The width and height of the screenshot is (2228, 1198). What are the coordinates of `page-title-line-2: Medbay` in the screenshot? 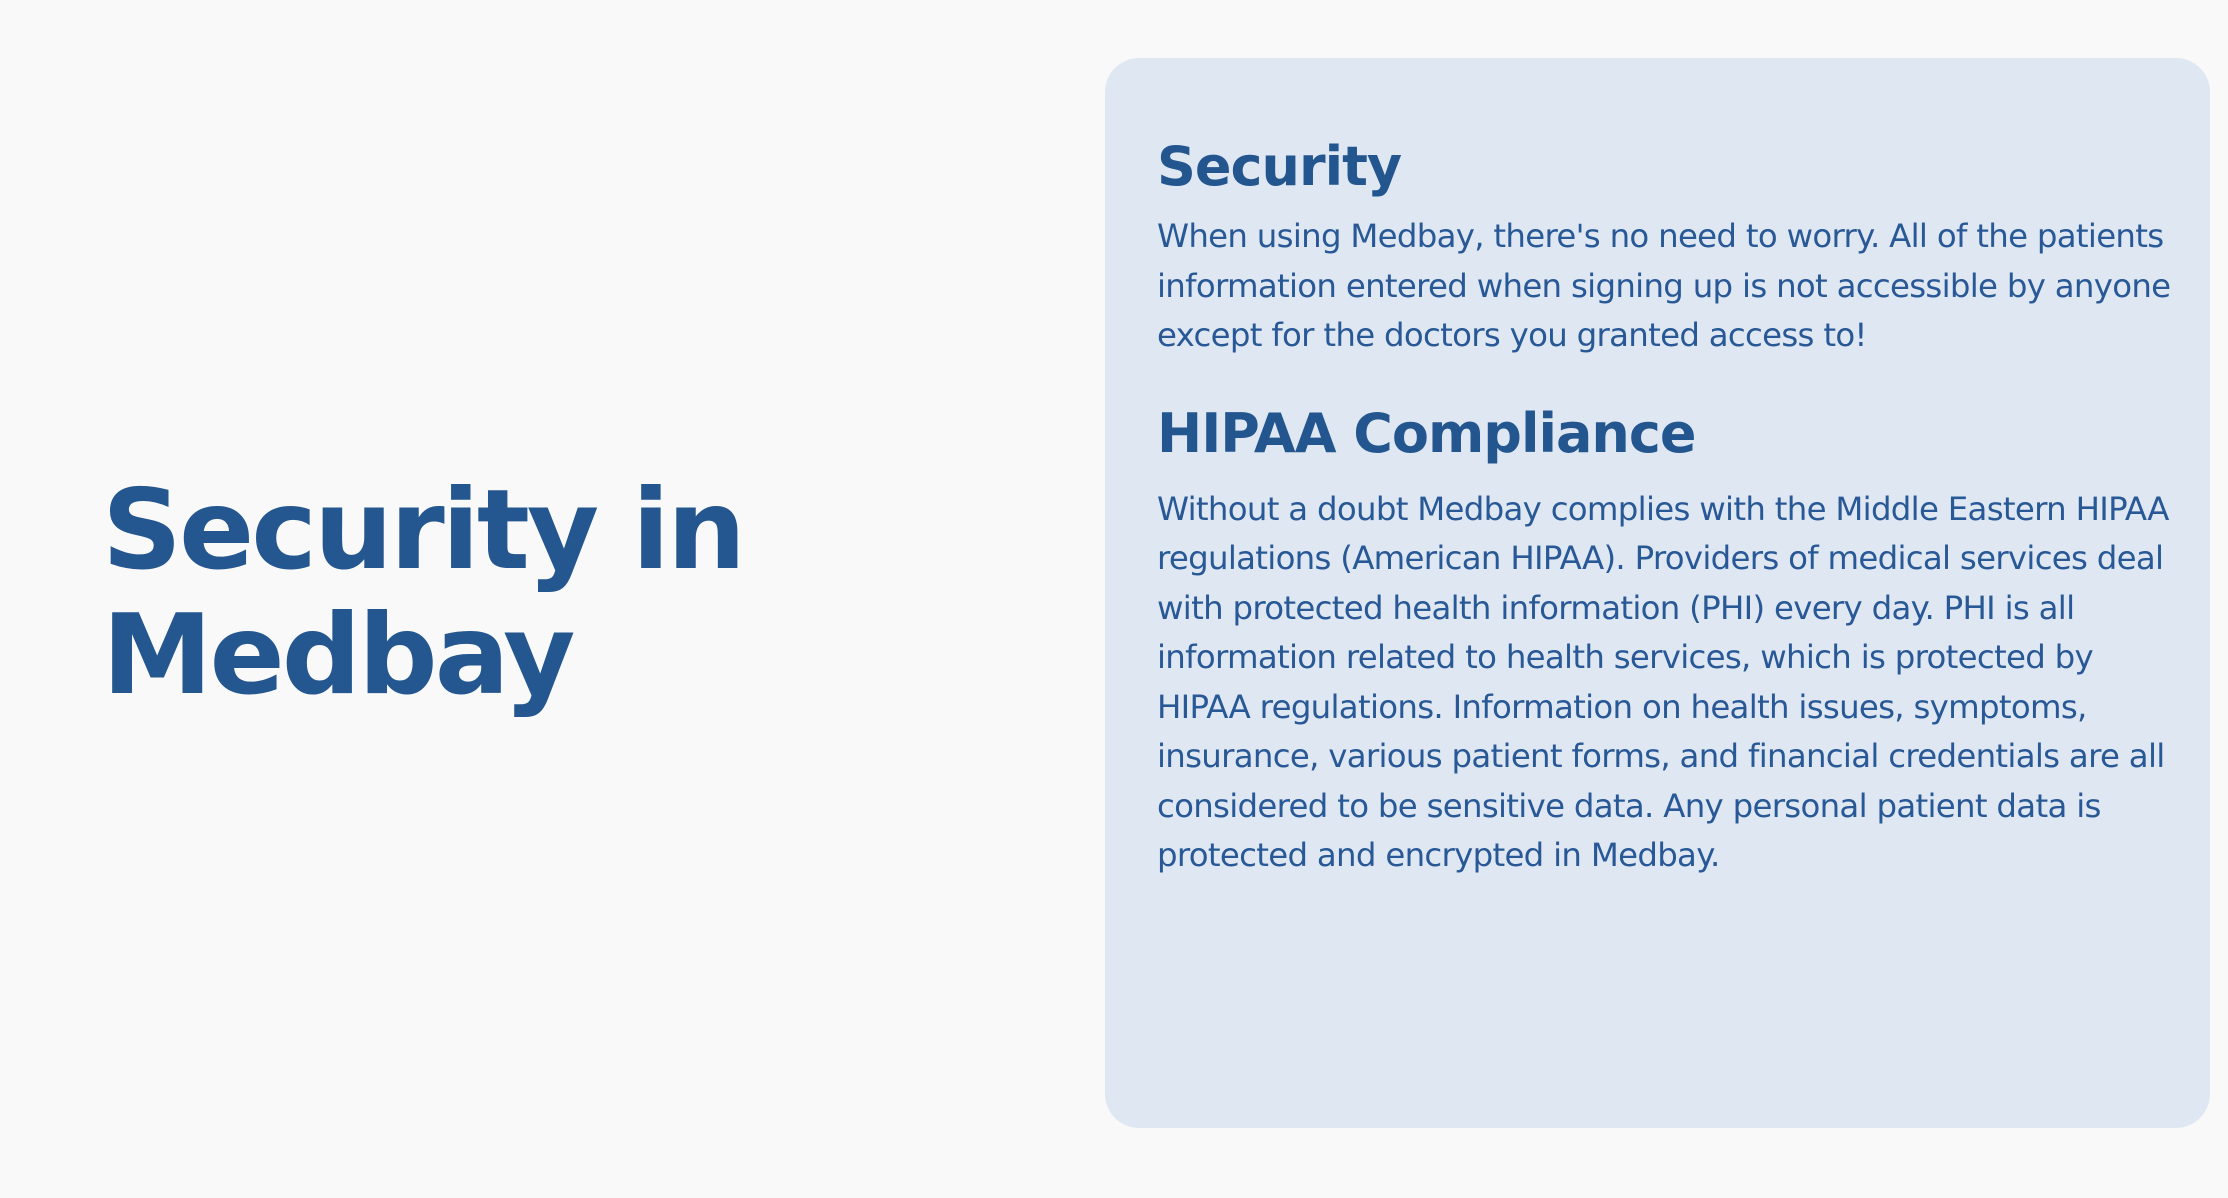 It's located at (338, 655).